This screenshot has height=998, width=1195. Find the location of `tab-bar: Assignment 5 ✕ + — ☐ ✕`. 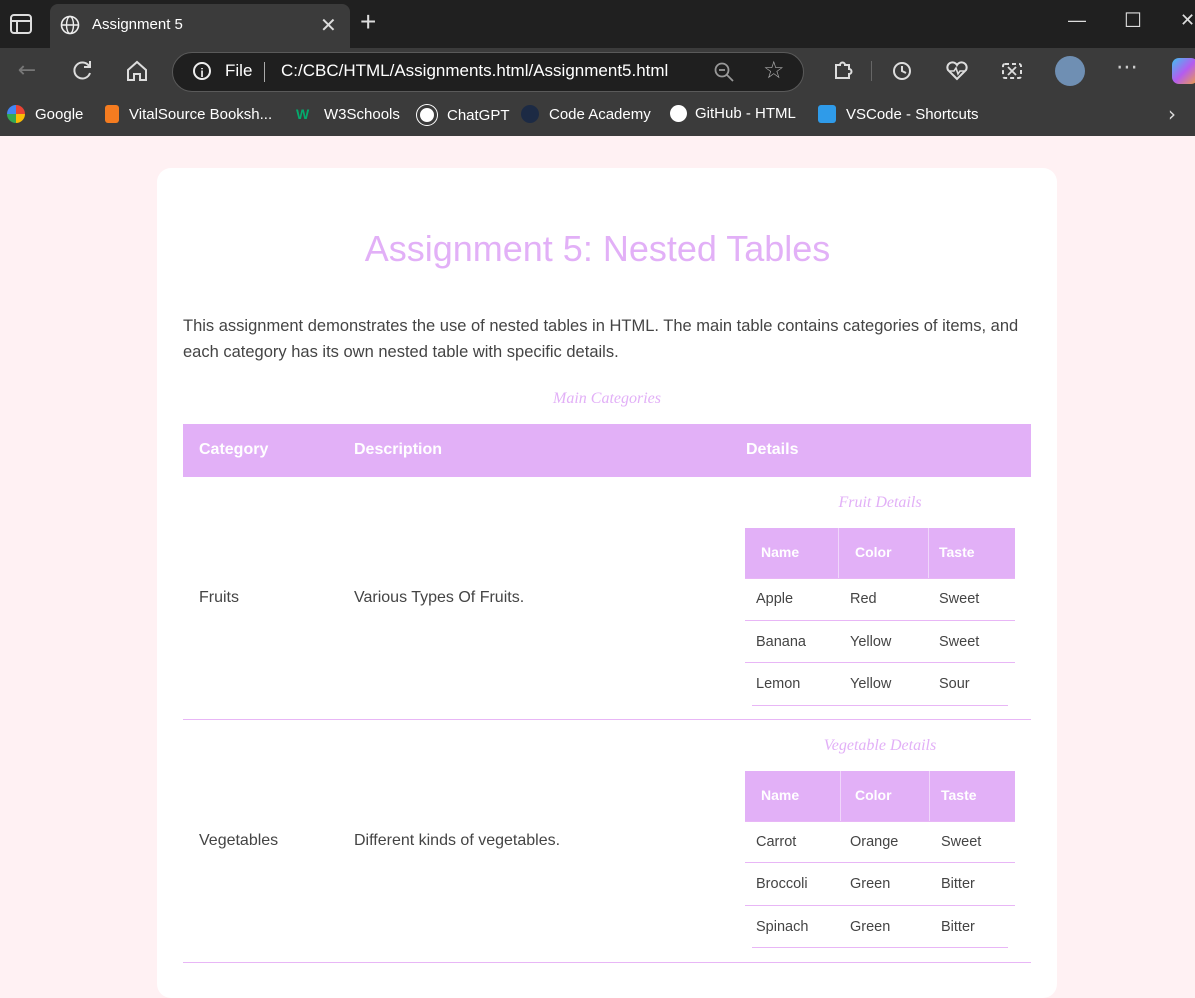

tab-bar: Assignment 5 ✕ + — ☐ ✕ is located at coordinates (597, 24).